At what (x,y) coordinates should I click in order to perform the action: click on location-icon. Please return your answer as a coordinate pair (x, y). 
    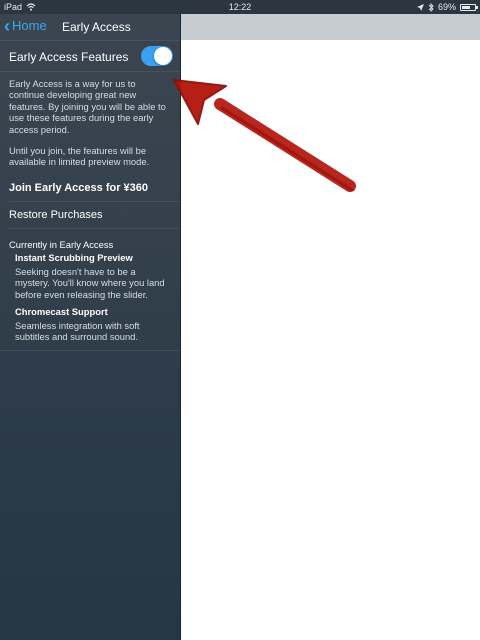
    Looking at the image, I should click on (420, 7).